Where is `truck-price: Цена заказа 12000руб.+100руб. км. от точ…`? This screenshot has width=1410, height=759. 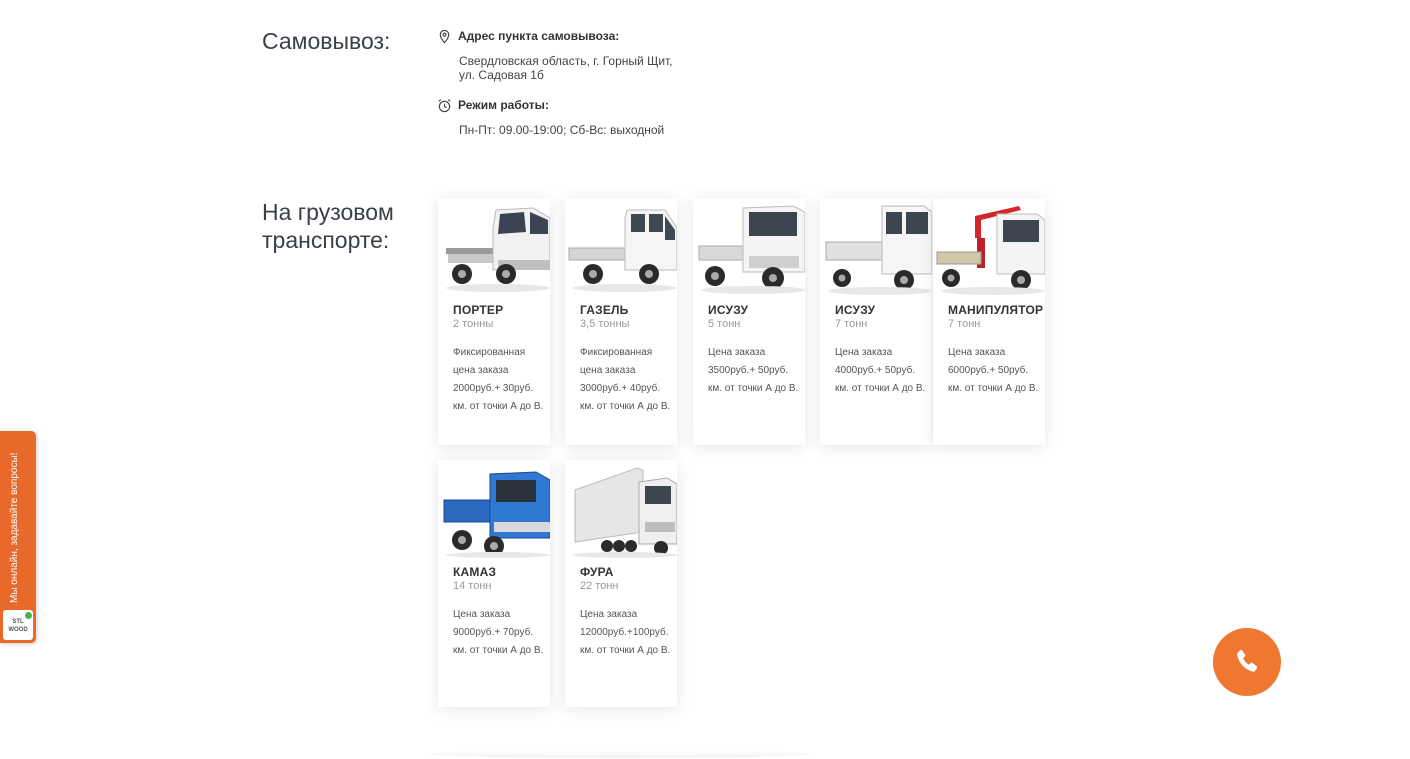 truck-price: Цена заказа 12000руб.+100руб. км. от точ… is located at coordinates (625, 632).